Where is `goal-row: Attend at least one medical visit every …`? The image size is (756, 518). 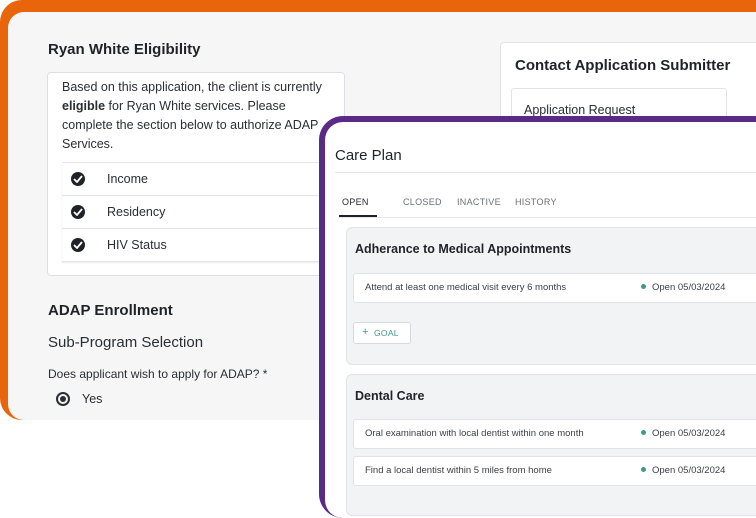
goal-row: Attend at least one medical visit every … is located at coordinates (554, 288).